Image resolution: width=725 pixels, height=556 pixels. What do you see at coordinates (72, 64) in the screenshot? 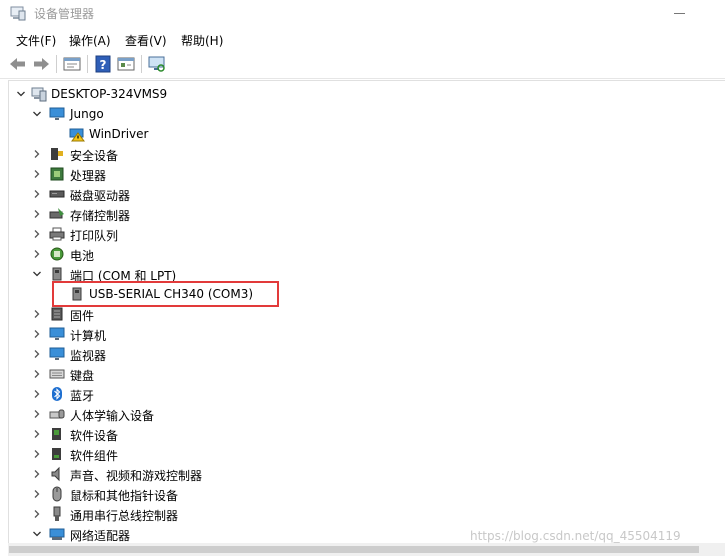
I see `properties-icon` at bounding box center [72, 64].